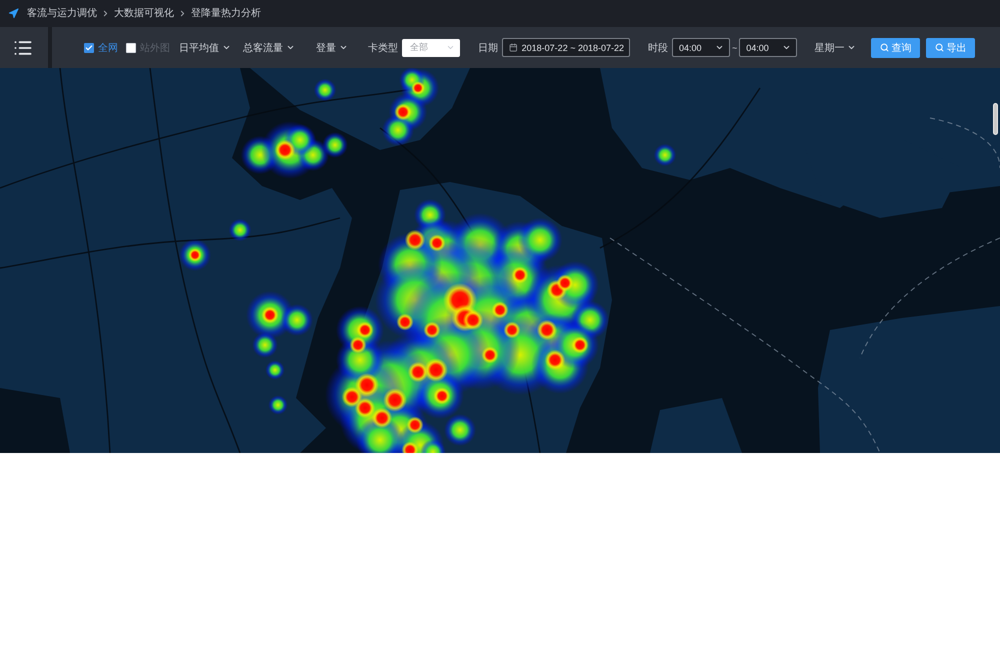 The height and width of the screenshot is (658, 1000). Describe the element at coordinates (205, 47) in the screenshot. I see `dropdown-button: 日平均值` at that location.